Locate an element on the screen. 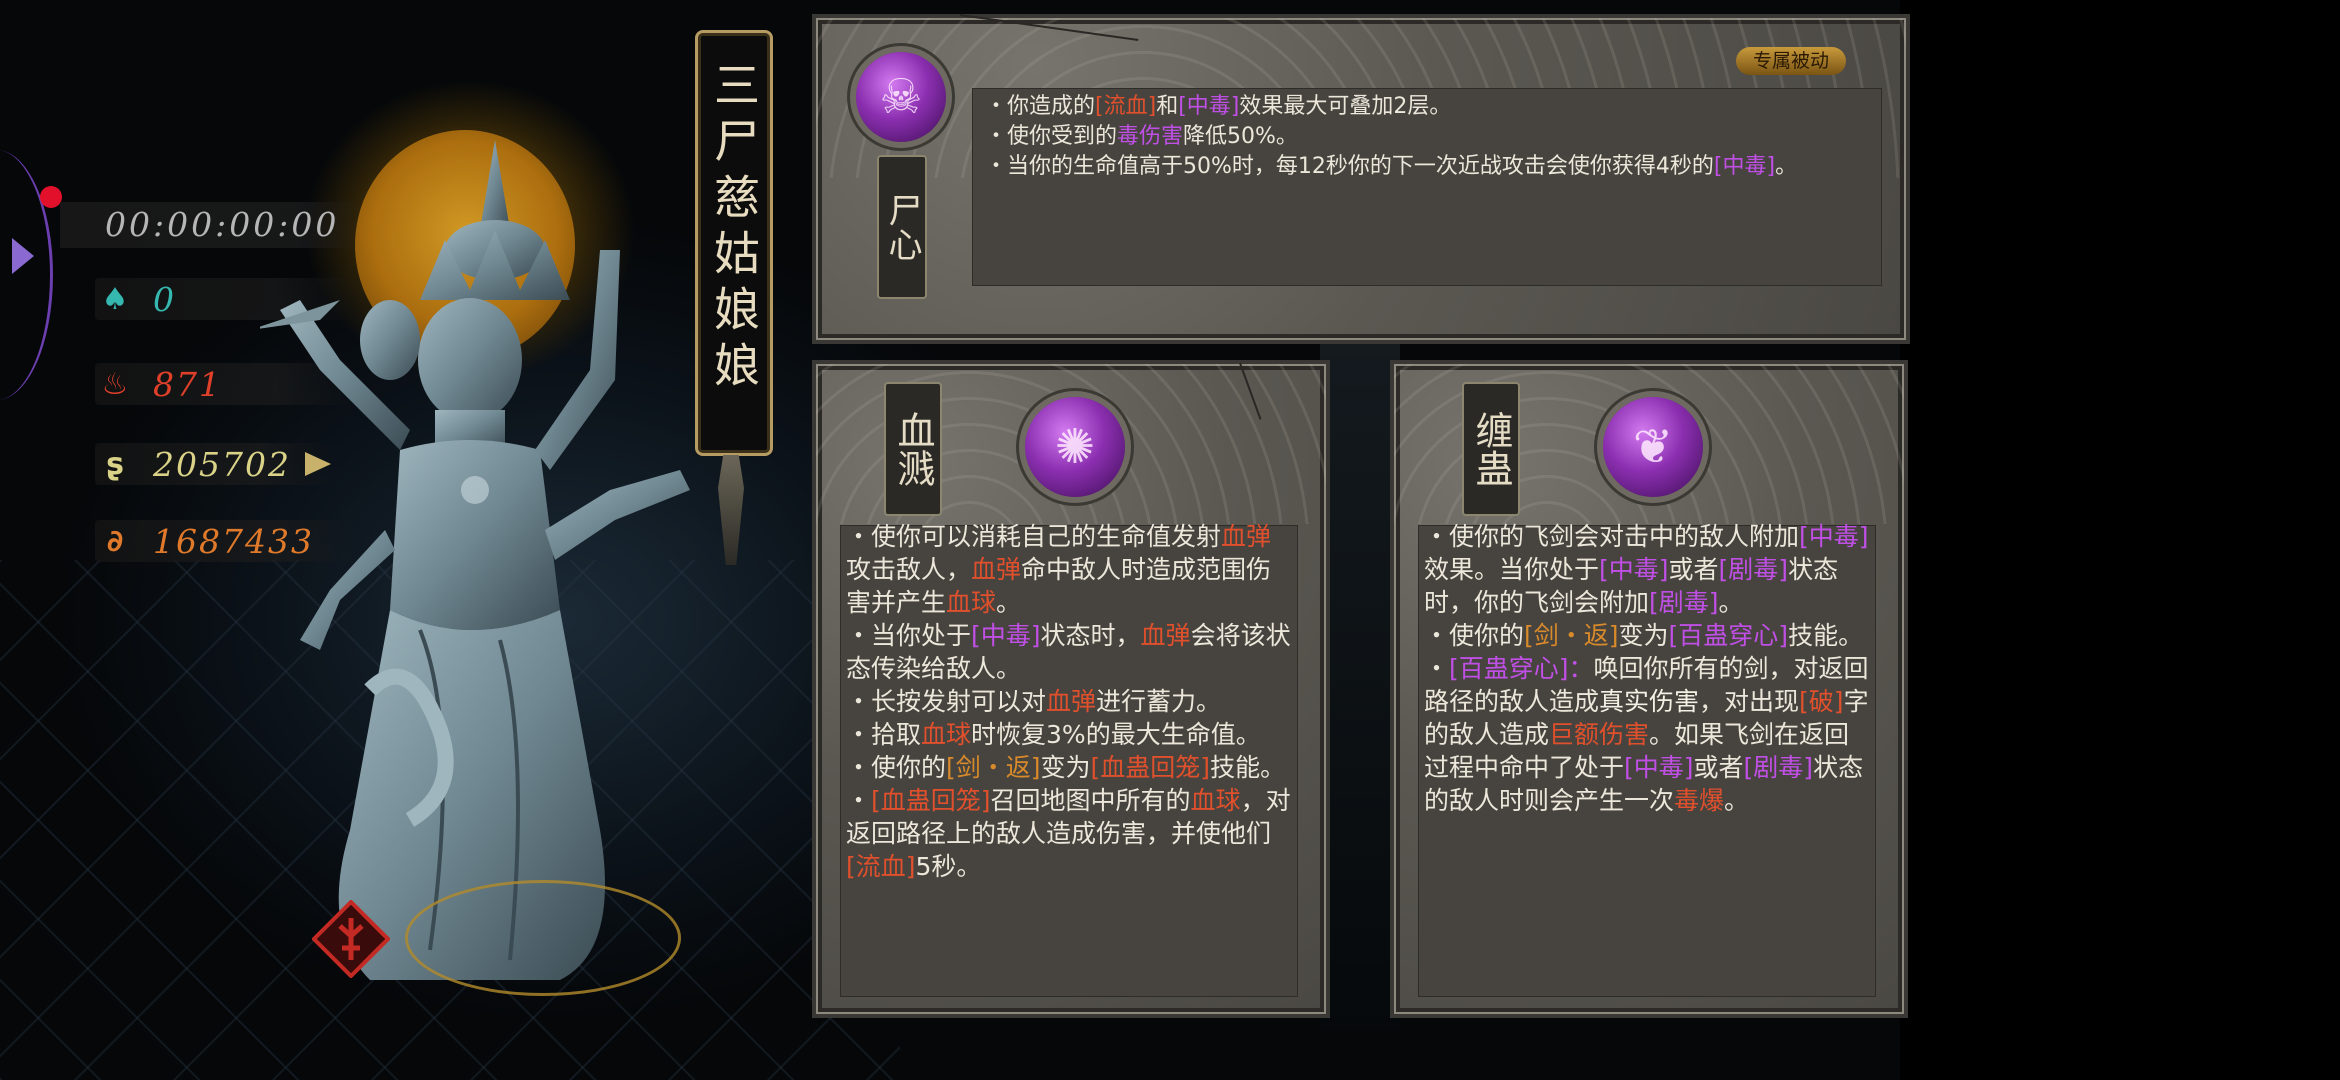 This screenshot has height=1080, width=2340. passive-name-label: 尸心 is located at coordinates (902, 227).